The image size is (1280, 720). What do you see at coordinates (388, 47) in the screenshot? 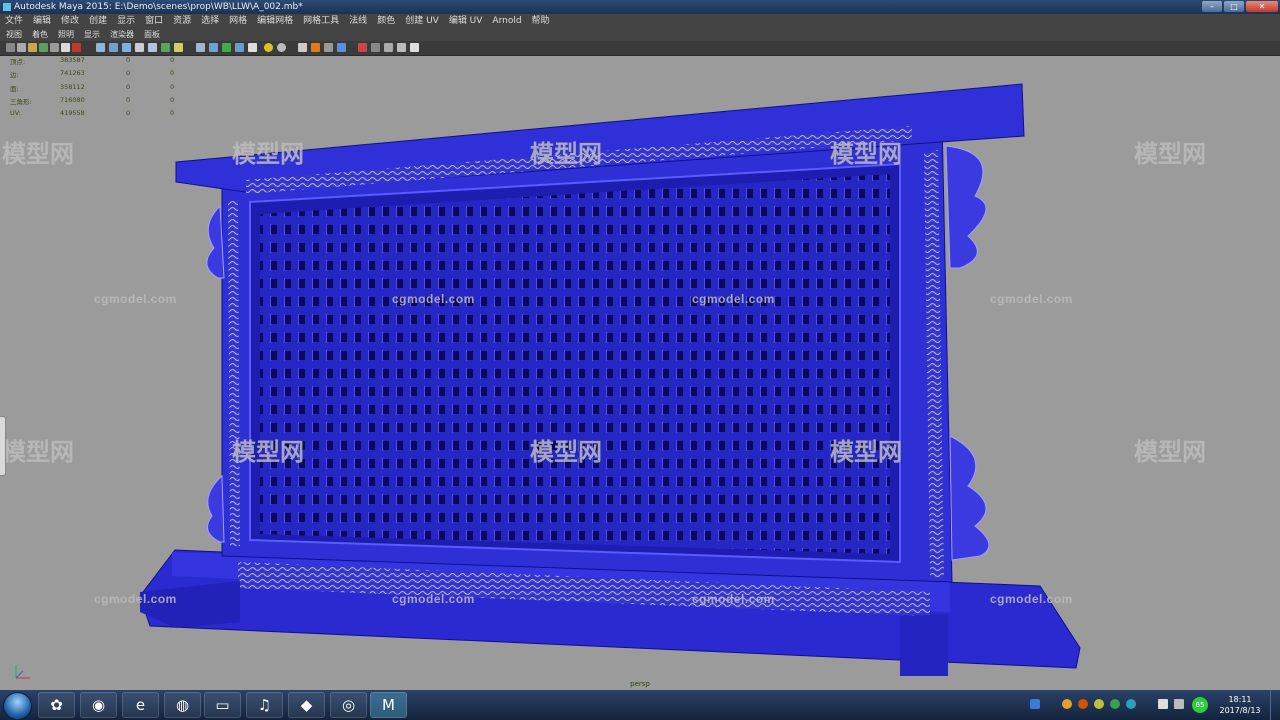
I see `stereo-icon` at bounding box center [388, 47].